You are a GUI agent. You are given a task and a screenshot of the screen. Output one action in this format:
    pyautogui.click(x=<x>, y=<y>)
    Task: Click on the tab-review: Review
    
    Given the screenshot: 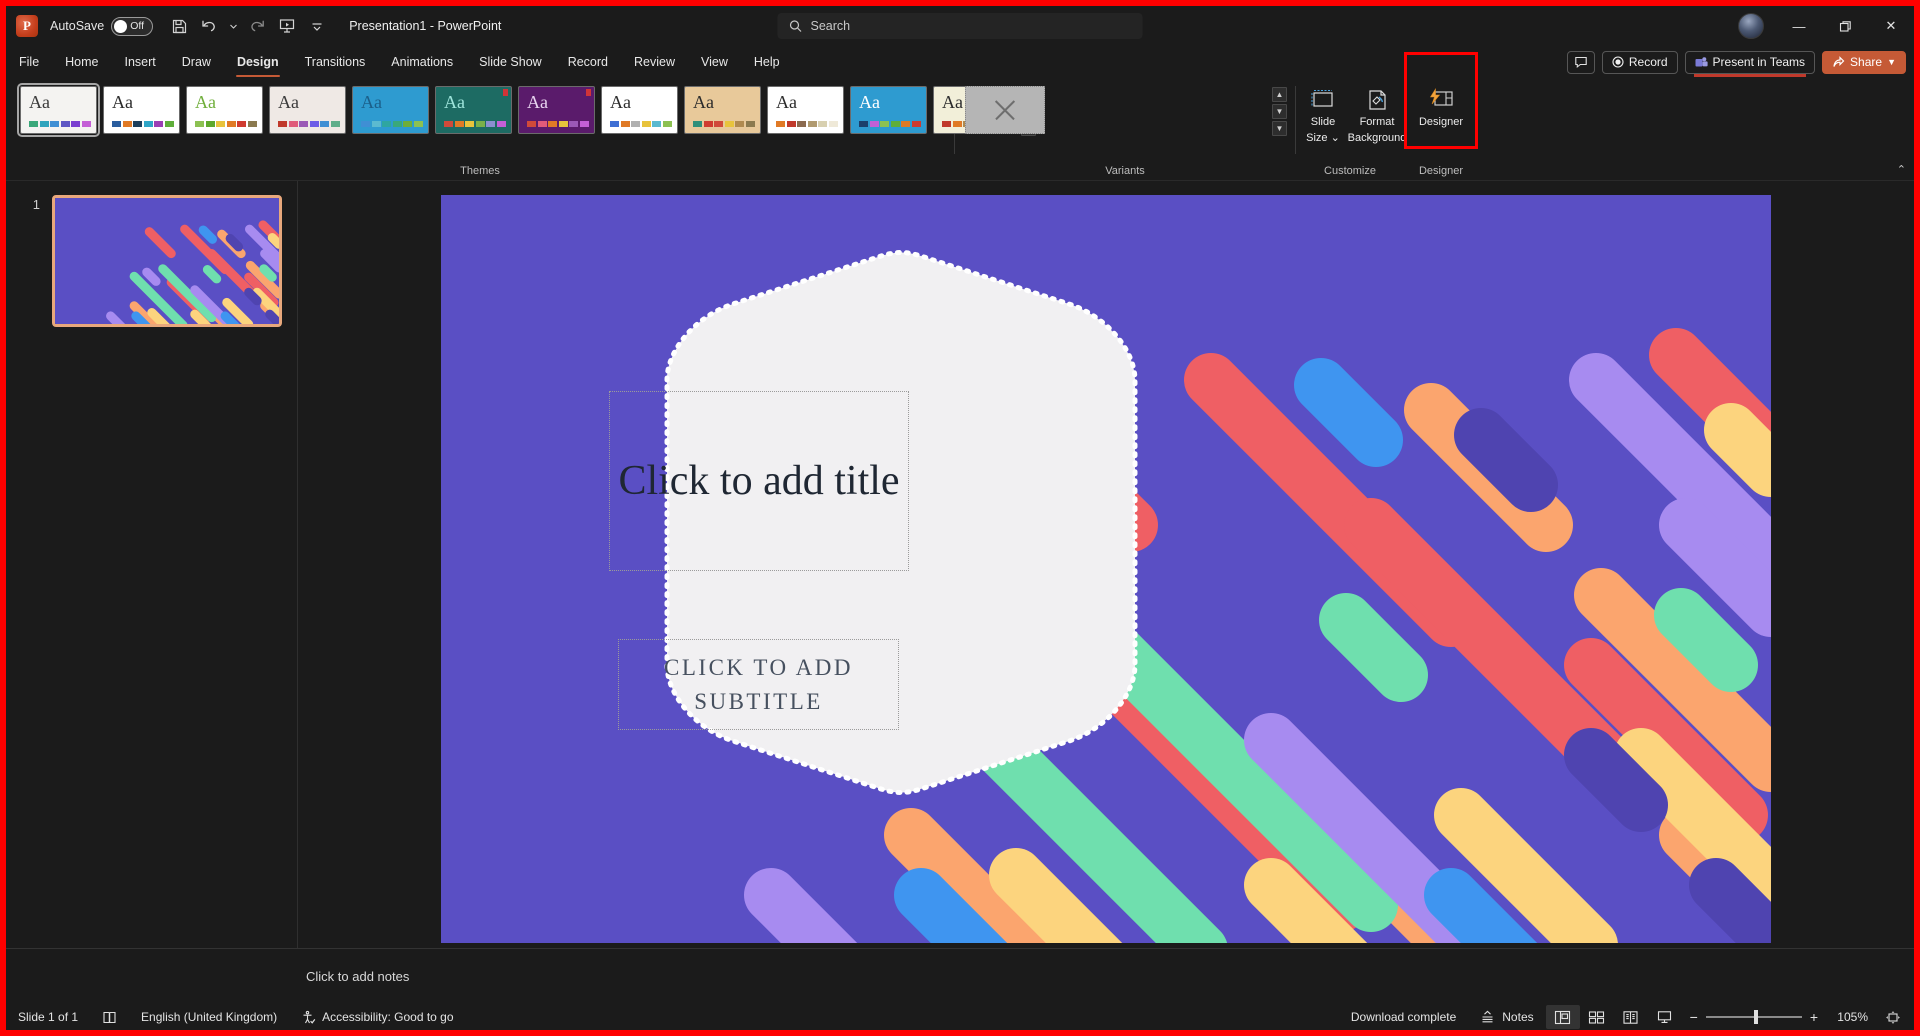 What is the action you would take?
    pyautogui.click(x=654, y=62)
    